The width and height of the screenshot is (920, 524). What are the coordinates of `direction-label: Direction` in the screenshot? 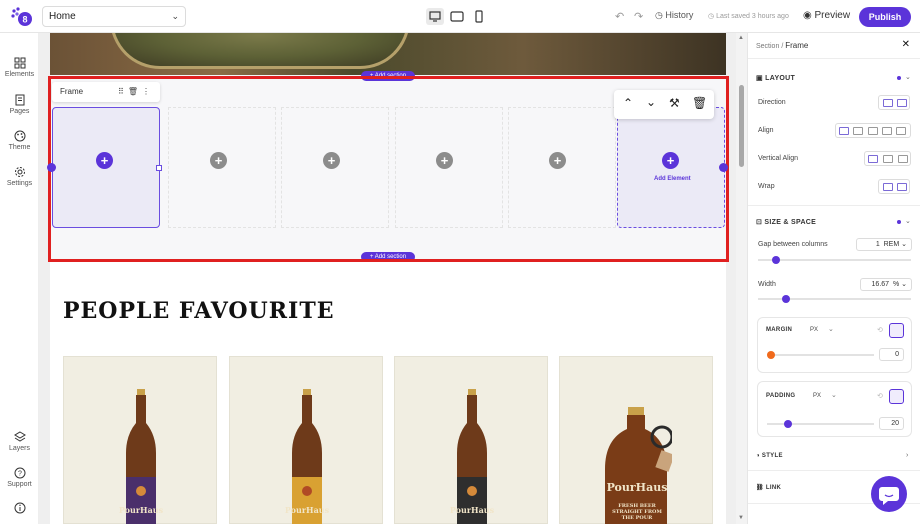 It's located at (772, 102).